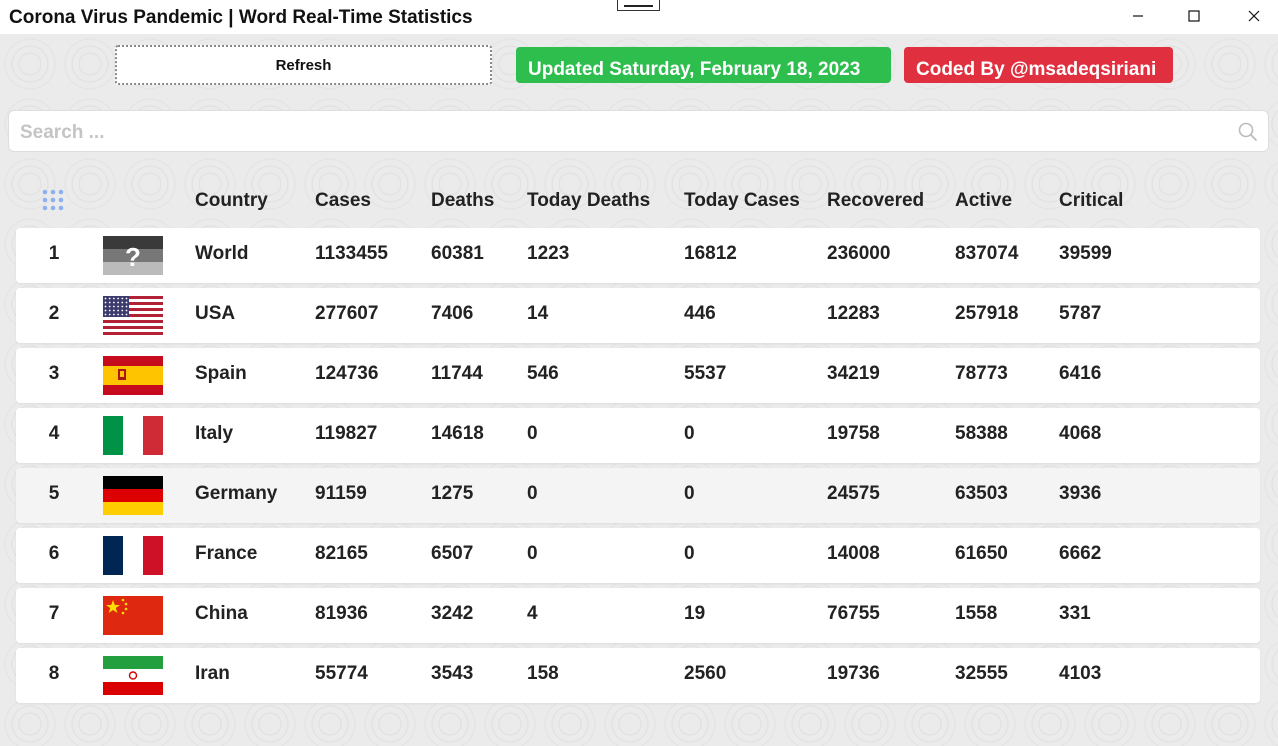 Image resolution: width=1278 pixels, height=746 pixels. I want to click on table-row: 4 Italy 119827 14618 0 0 19758 58388 4068, so click(638, 435).